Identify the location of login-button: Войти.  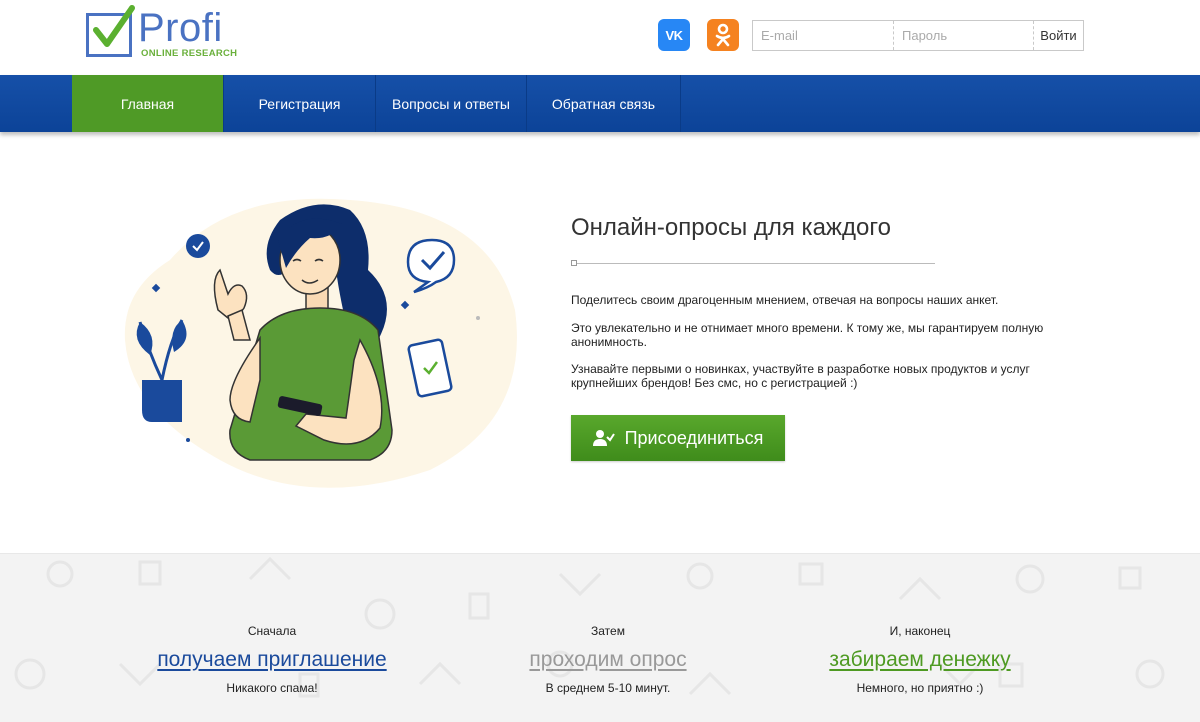
(1058, 35).